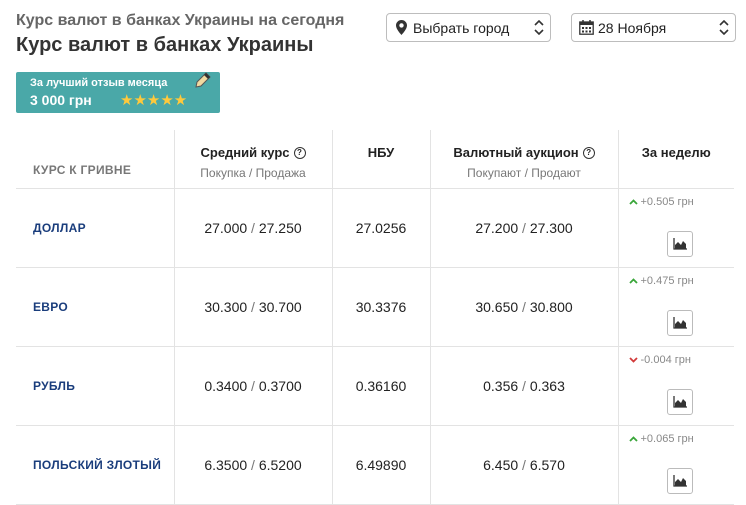 This screenshot has width=746, height=505. I want to click on rating-stars-icon: ★★★★★, so click(154, 100).